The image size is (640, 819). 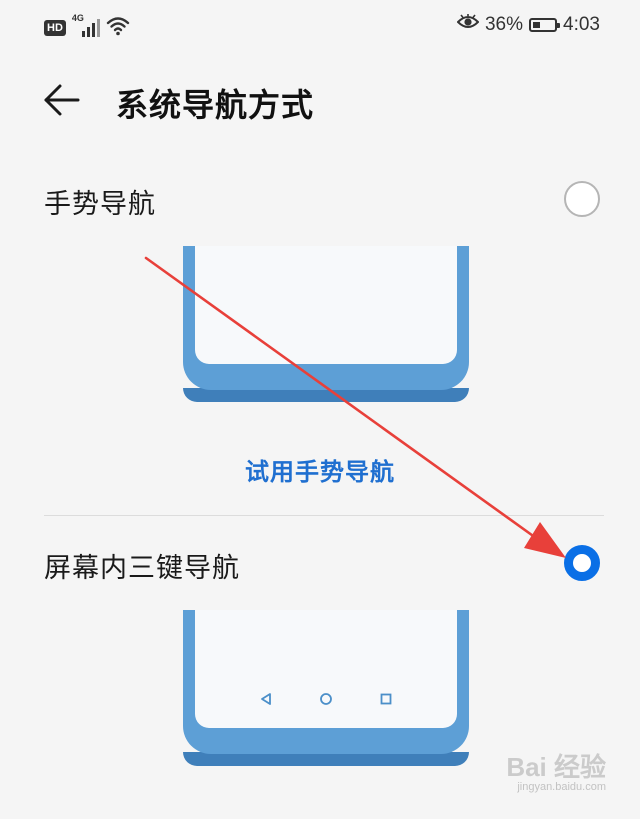 I want to click on nav-recents-square-icon, so click(x=386, y=699).